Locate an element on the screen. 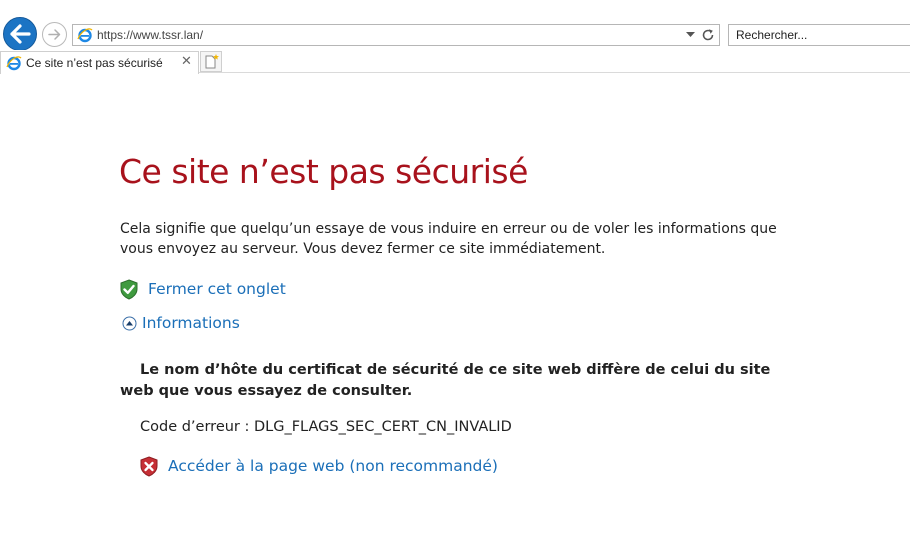 The height and width of the screenshot is (554, 910). address-url: https://www.tssr.lan/ is located at coordinates (150, 35).